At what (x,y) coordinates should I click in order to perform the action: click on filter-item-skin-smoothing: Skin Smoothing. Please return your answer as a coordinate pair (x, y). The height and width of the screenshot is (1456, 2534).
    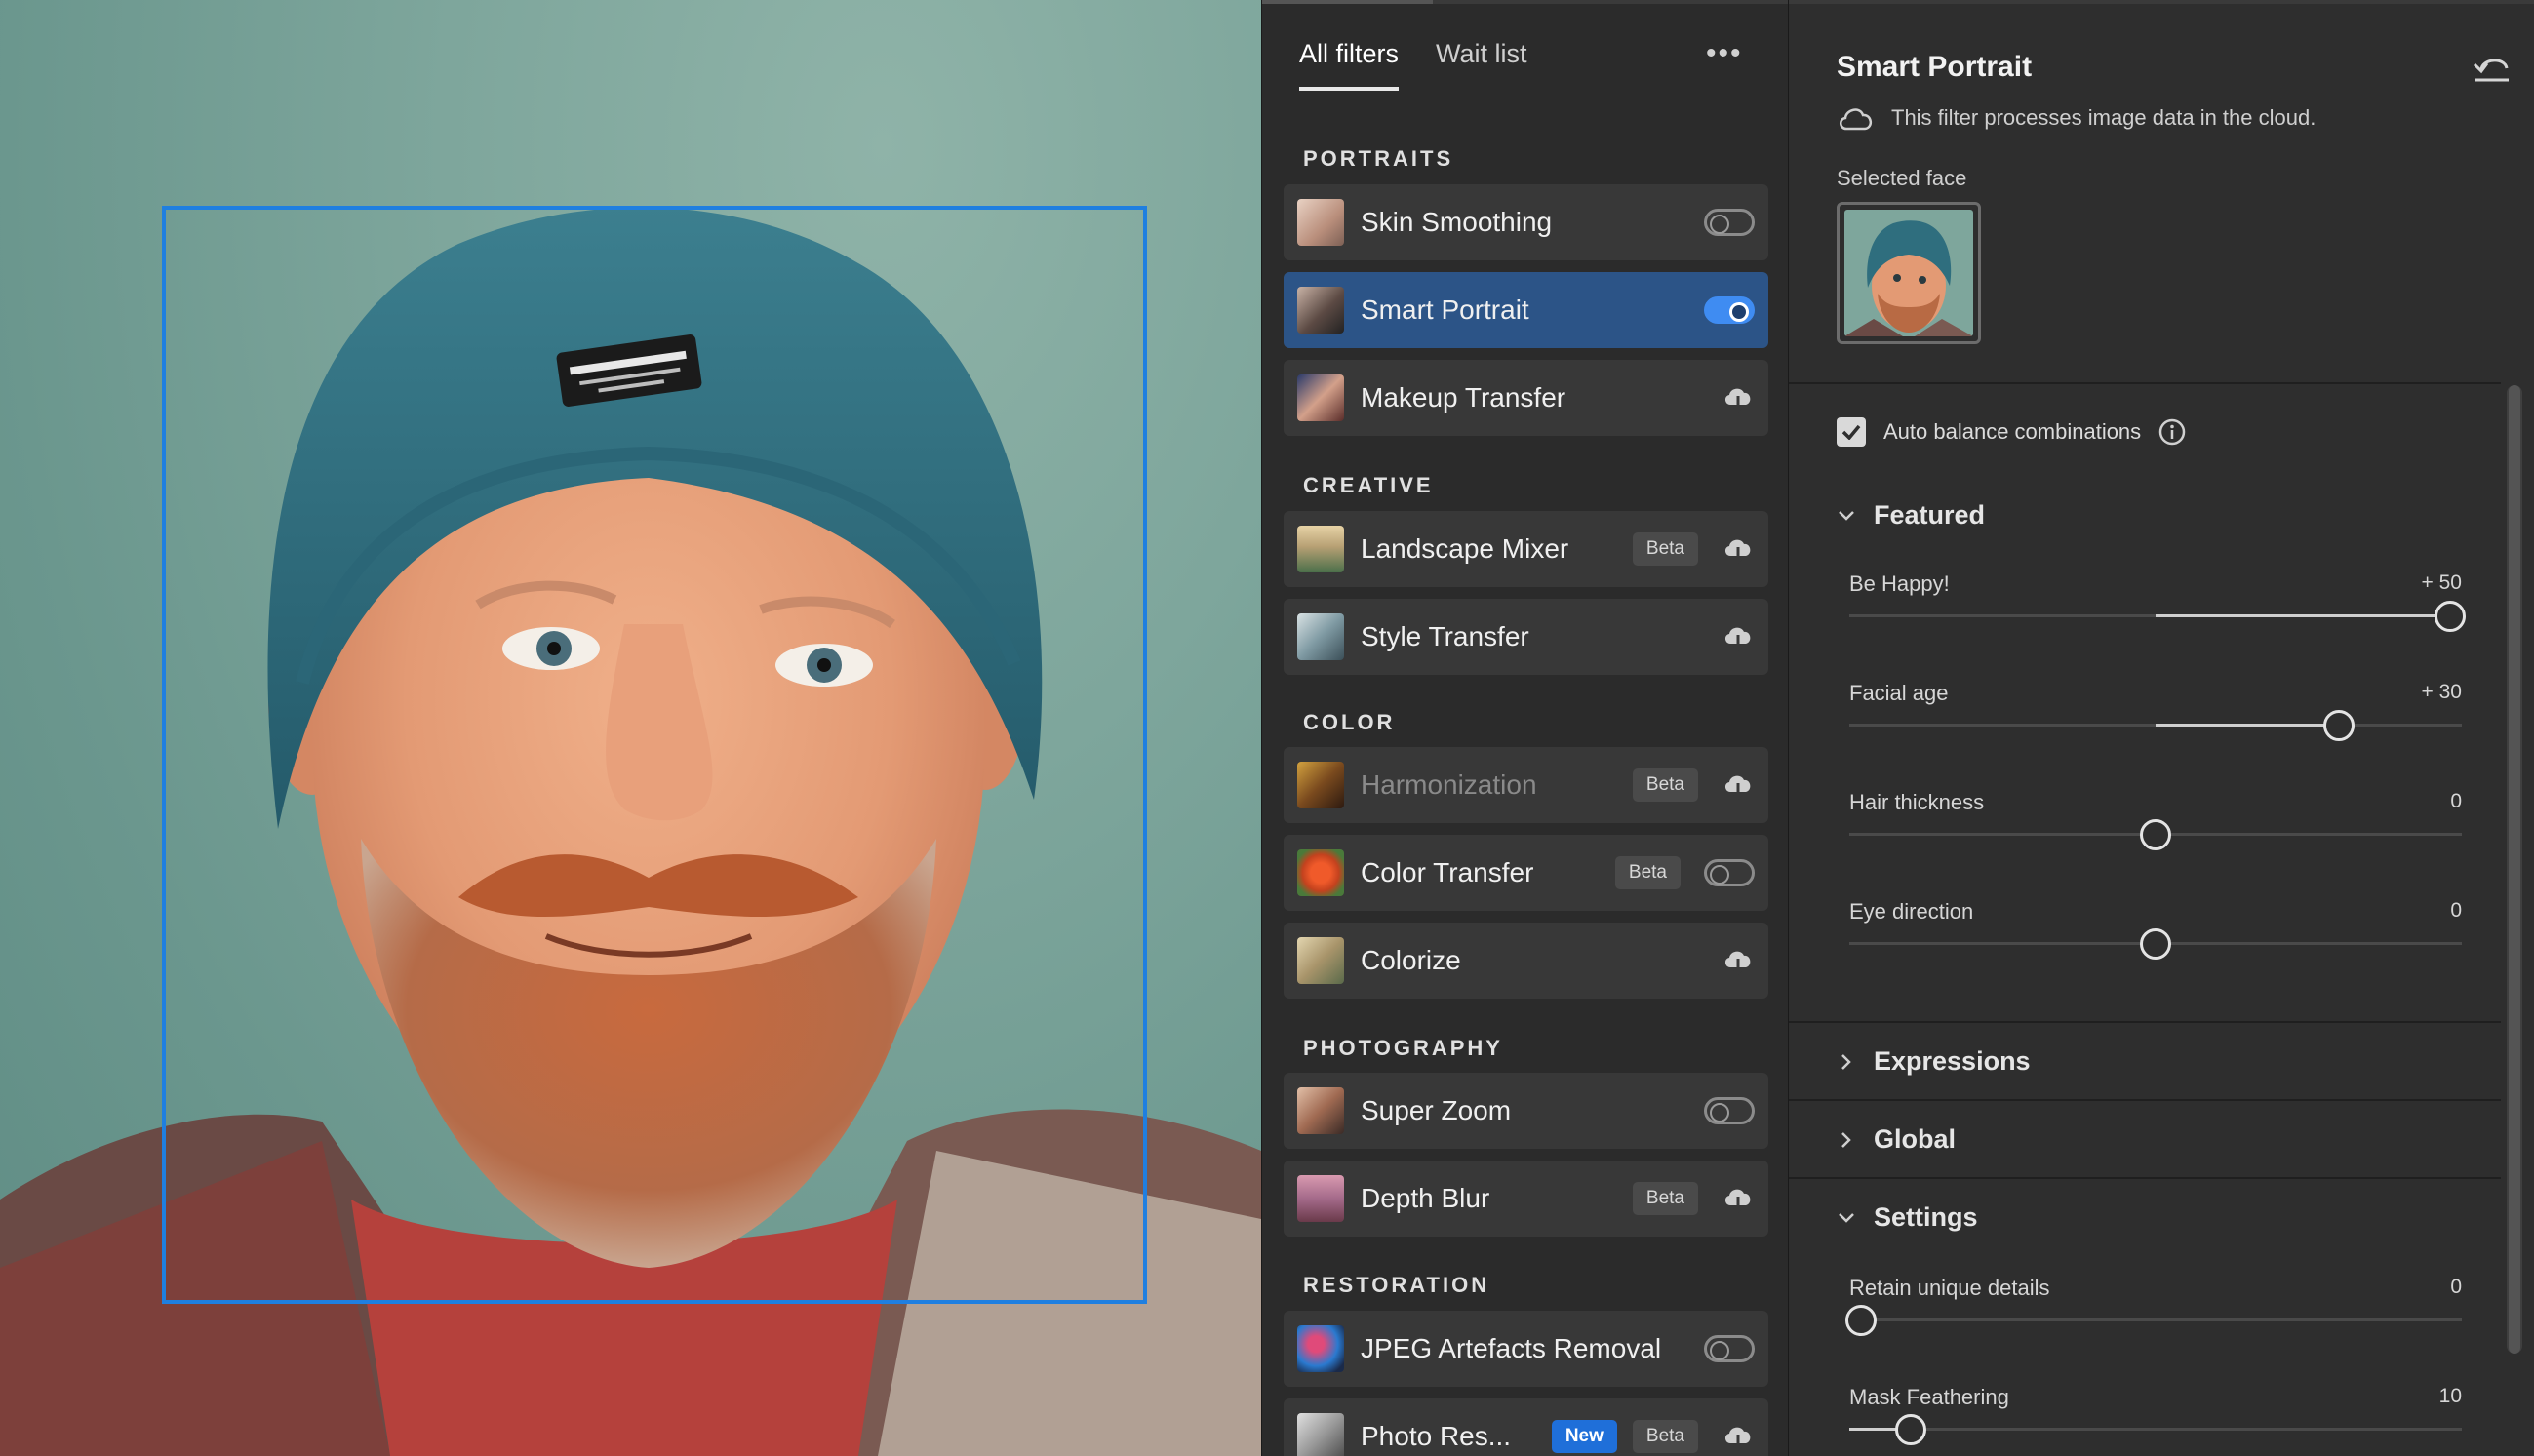
    Looking at the image, I should click on (1526, 222).